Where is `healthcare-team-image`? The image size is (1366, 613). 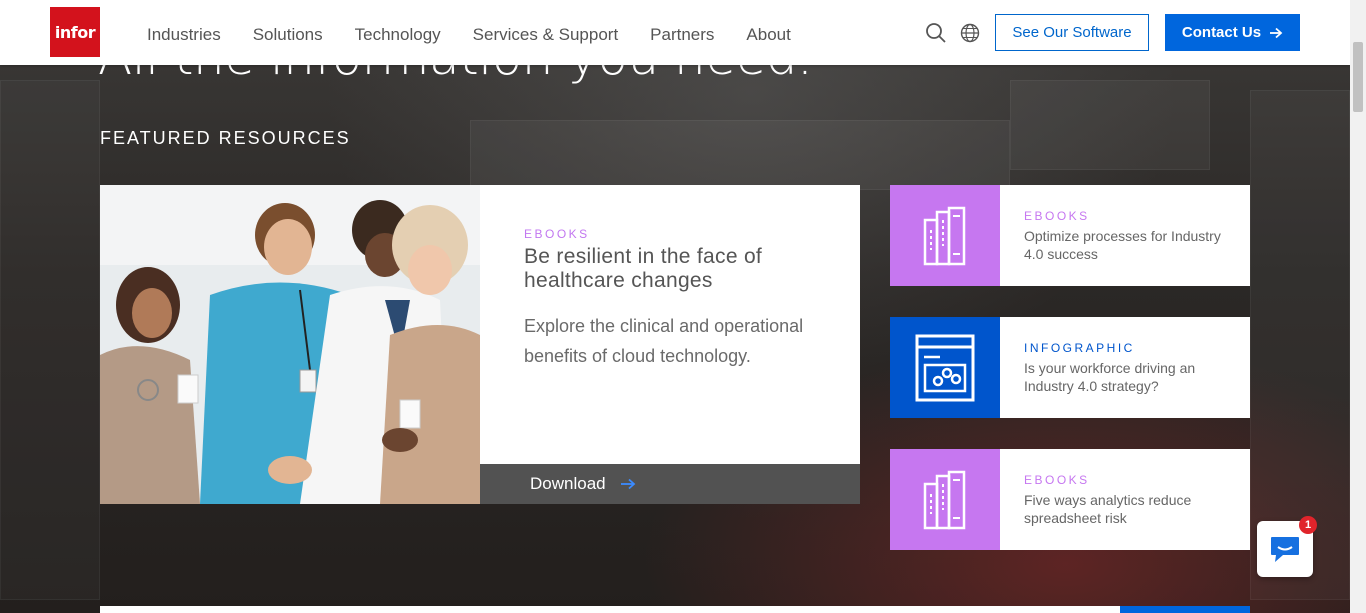
healthcare-team-image is located at coordinates (290, 344).